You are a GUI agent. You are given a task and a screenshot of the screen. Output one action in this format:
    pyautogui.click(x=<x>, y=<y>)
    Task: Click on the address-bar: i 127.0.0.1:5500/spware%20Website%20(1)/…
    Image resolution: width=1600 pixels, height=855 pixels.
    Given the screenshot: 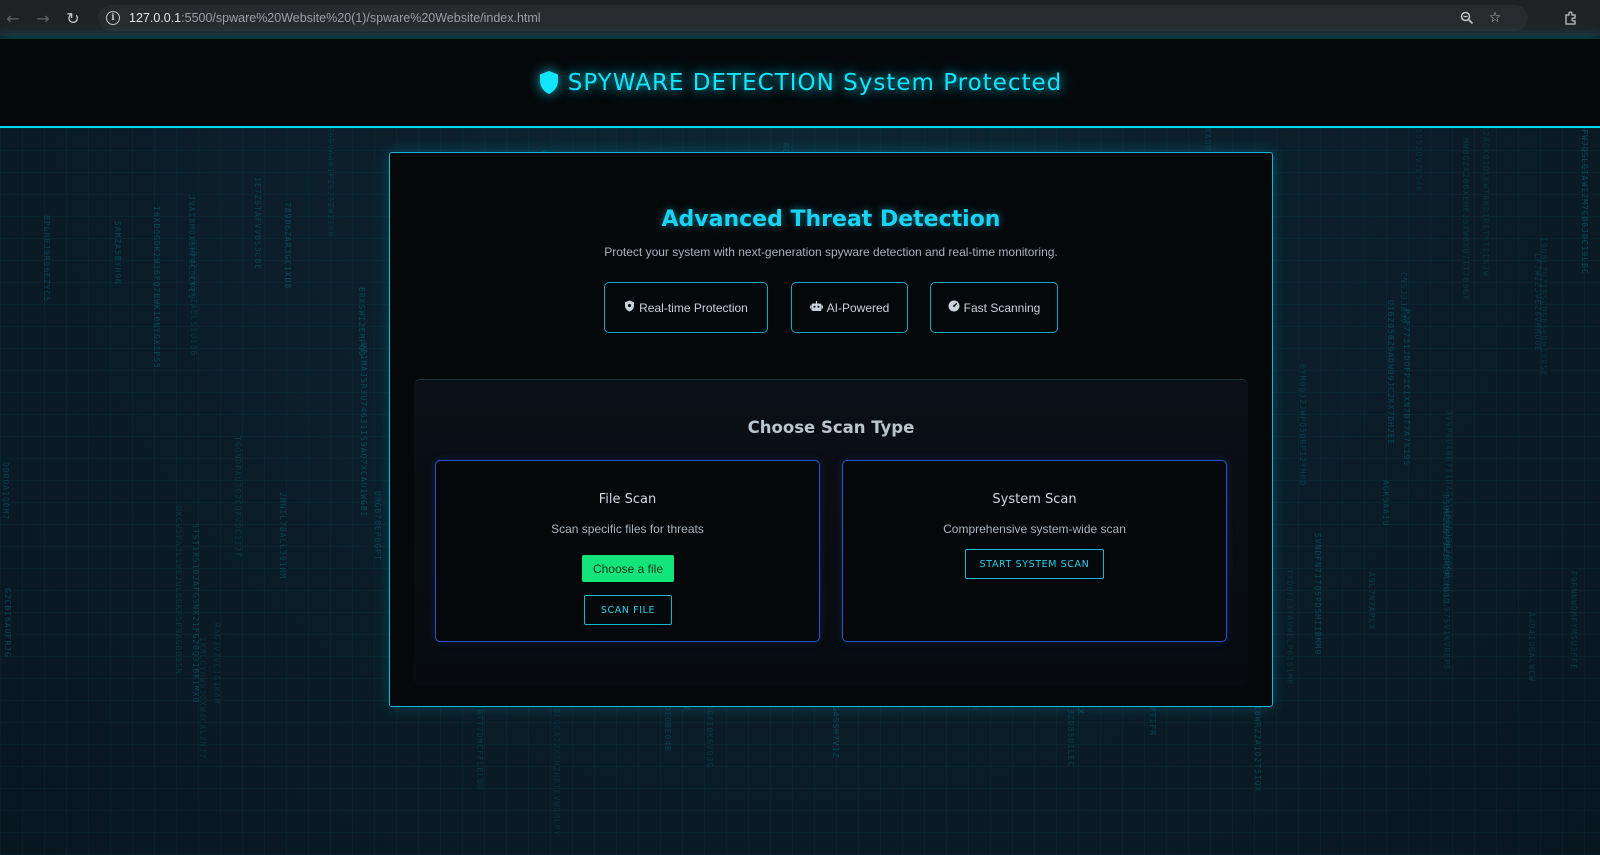 What is the action you would take?
    pyautogui.click(x=813, y=18)
    